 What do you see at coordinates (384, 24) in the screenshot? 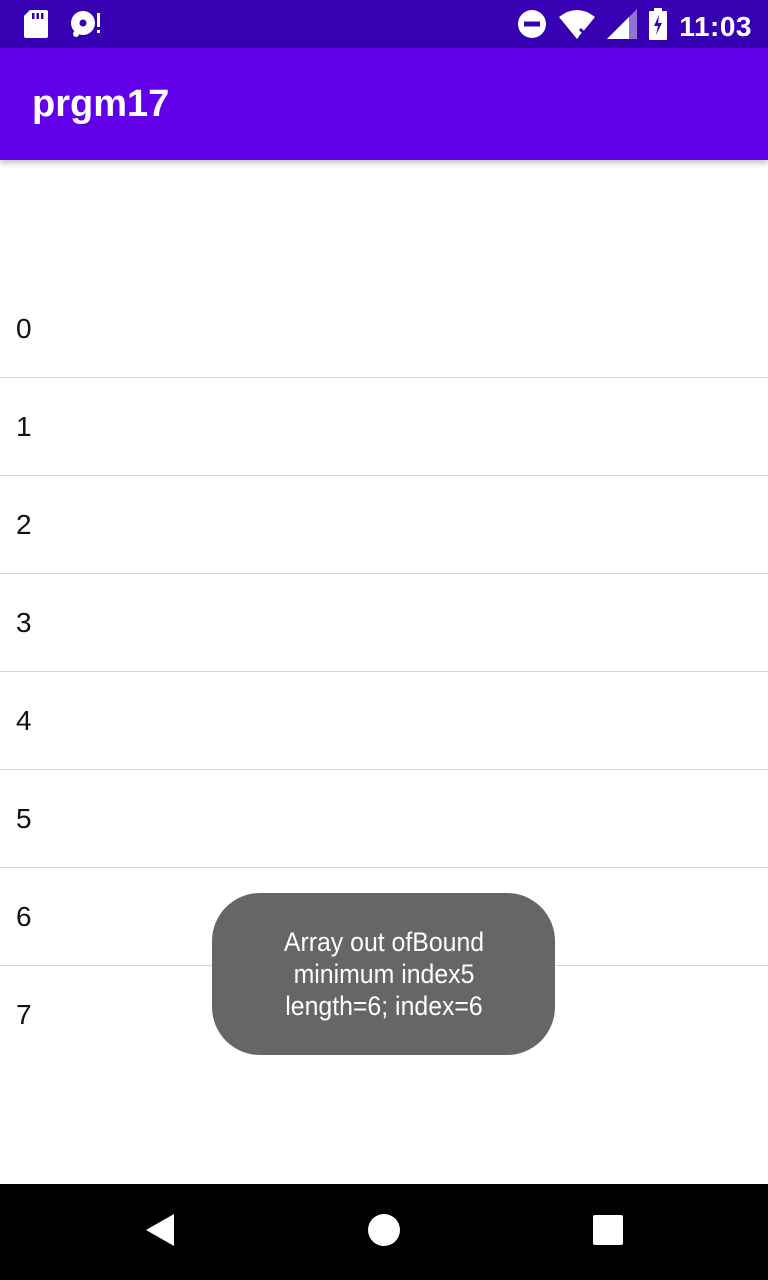
I see `status-bar: 11:03` at bounding box center [384, 24].